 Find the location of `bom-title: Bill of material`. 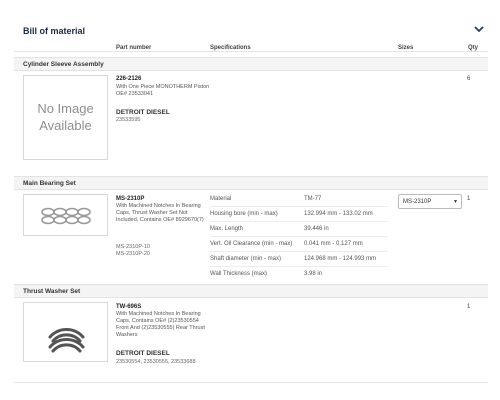

bom-title: Bill of material is located at coordinates (54, 31).